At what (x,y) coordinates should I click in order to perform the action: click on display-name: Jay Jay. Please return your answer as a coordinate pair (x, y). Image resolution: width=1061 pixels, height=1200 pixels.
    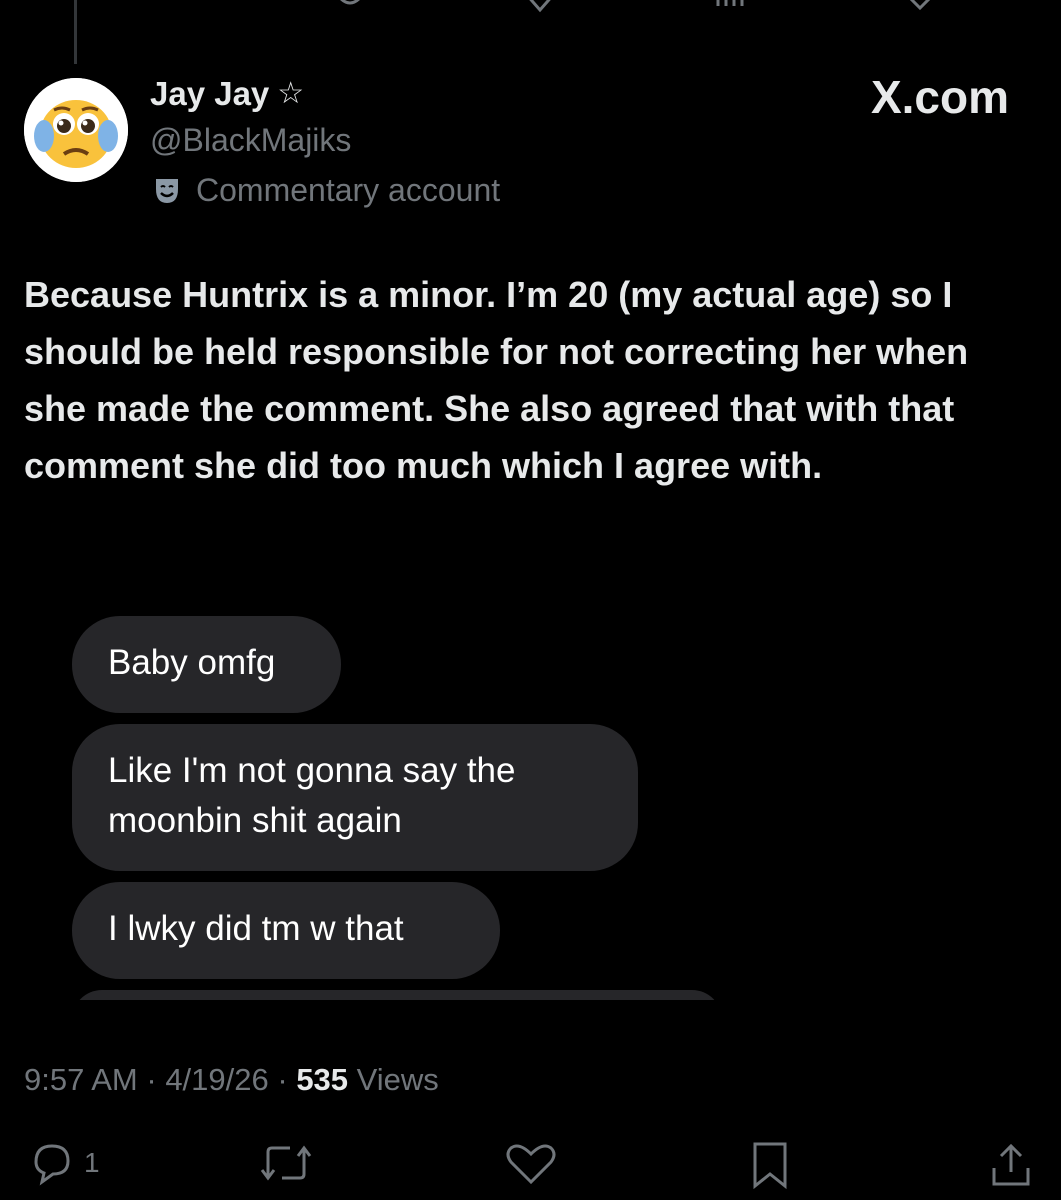
    Looking at the image, I should click on (209, 94).